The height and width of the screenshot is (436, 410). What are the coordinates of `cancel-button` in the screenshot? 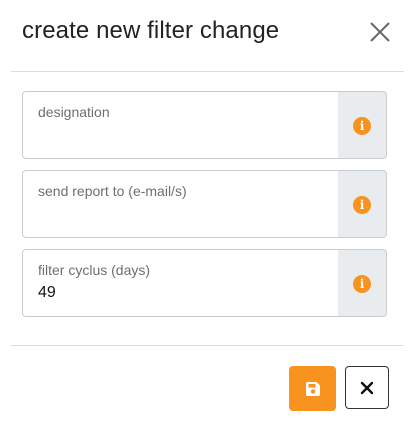 It's located at (367, 387).